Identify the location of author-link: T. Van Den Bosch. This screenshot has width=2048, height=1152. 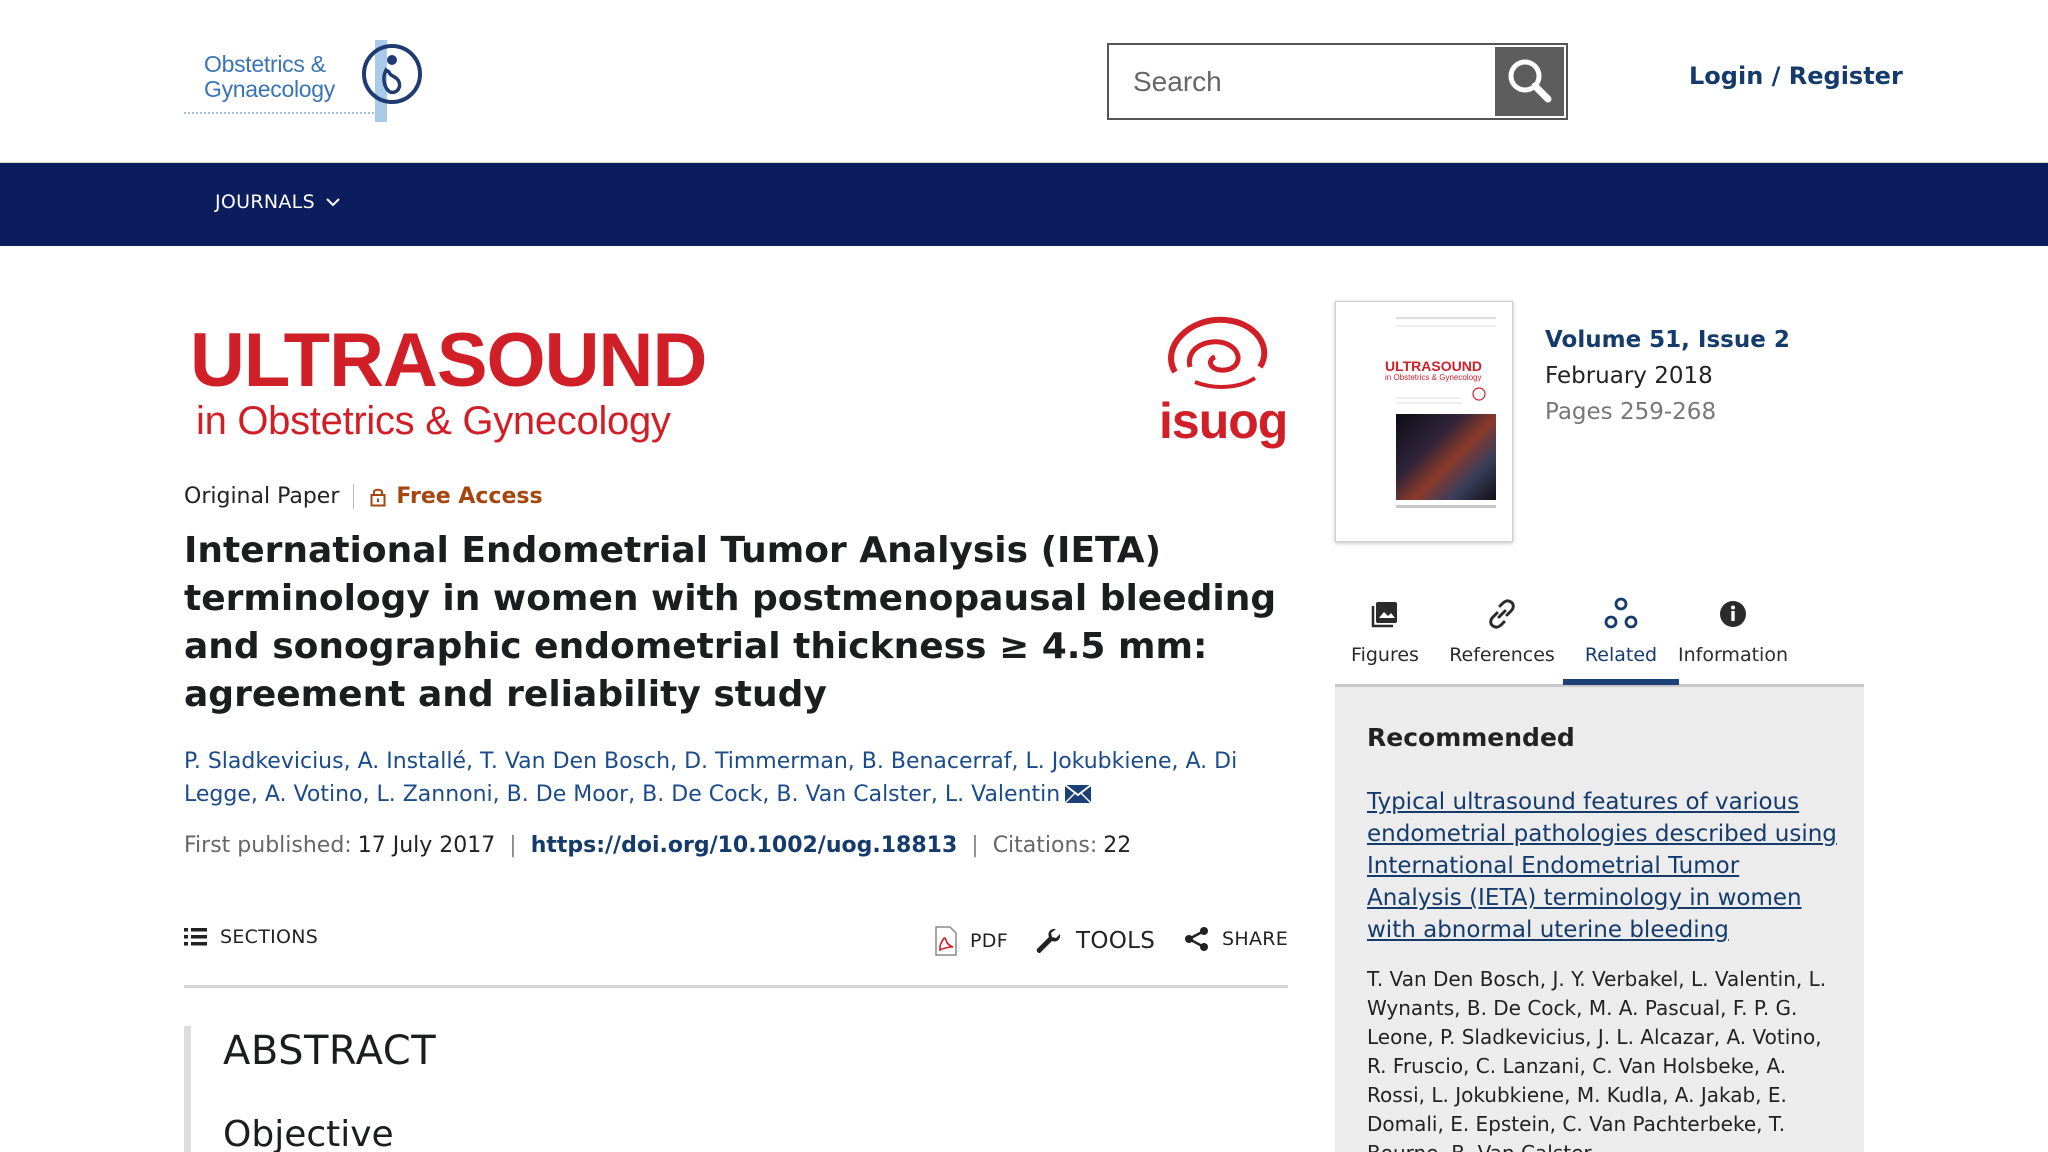
(575, 761).